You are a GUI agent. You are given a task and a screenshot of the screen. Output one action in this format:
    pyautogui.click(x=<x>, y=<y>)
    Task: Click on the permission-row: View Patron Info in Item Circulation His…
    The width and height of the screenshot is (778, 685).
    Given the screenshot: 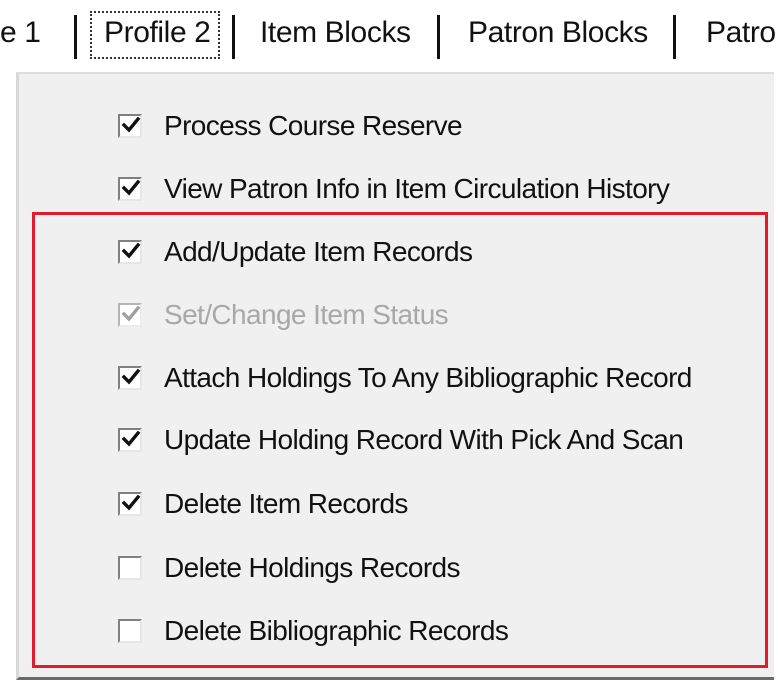 What is the action you would take?
    pyautogui.click(x=394, y=189)
    